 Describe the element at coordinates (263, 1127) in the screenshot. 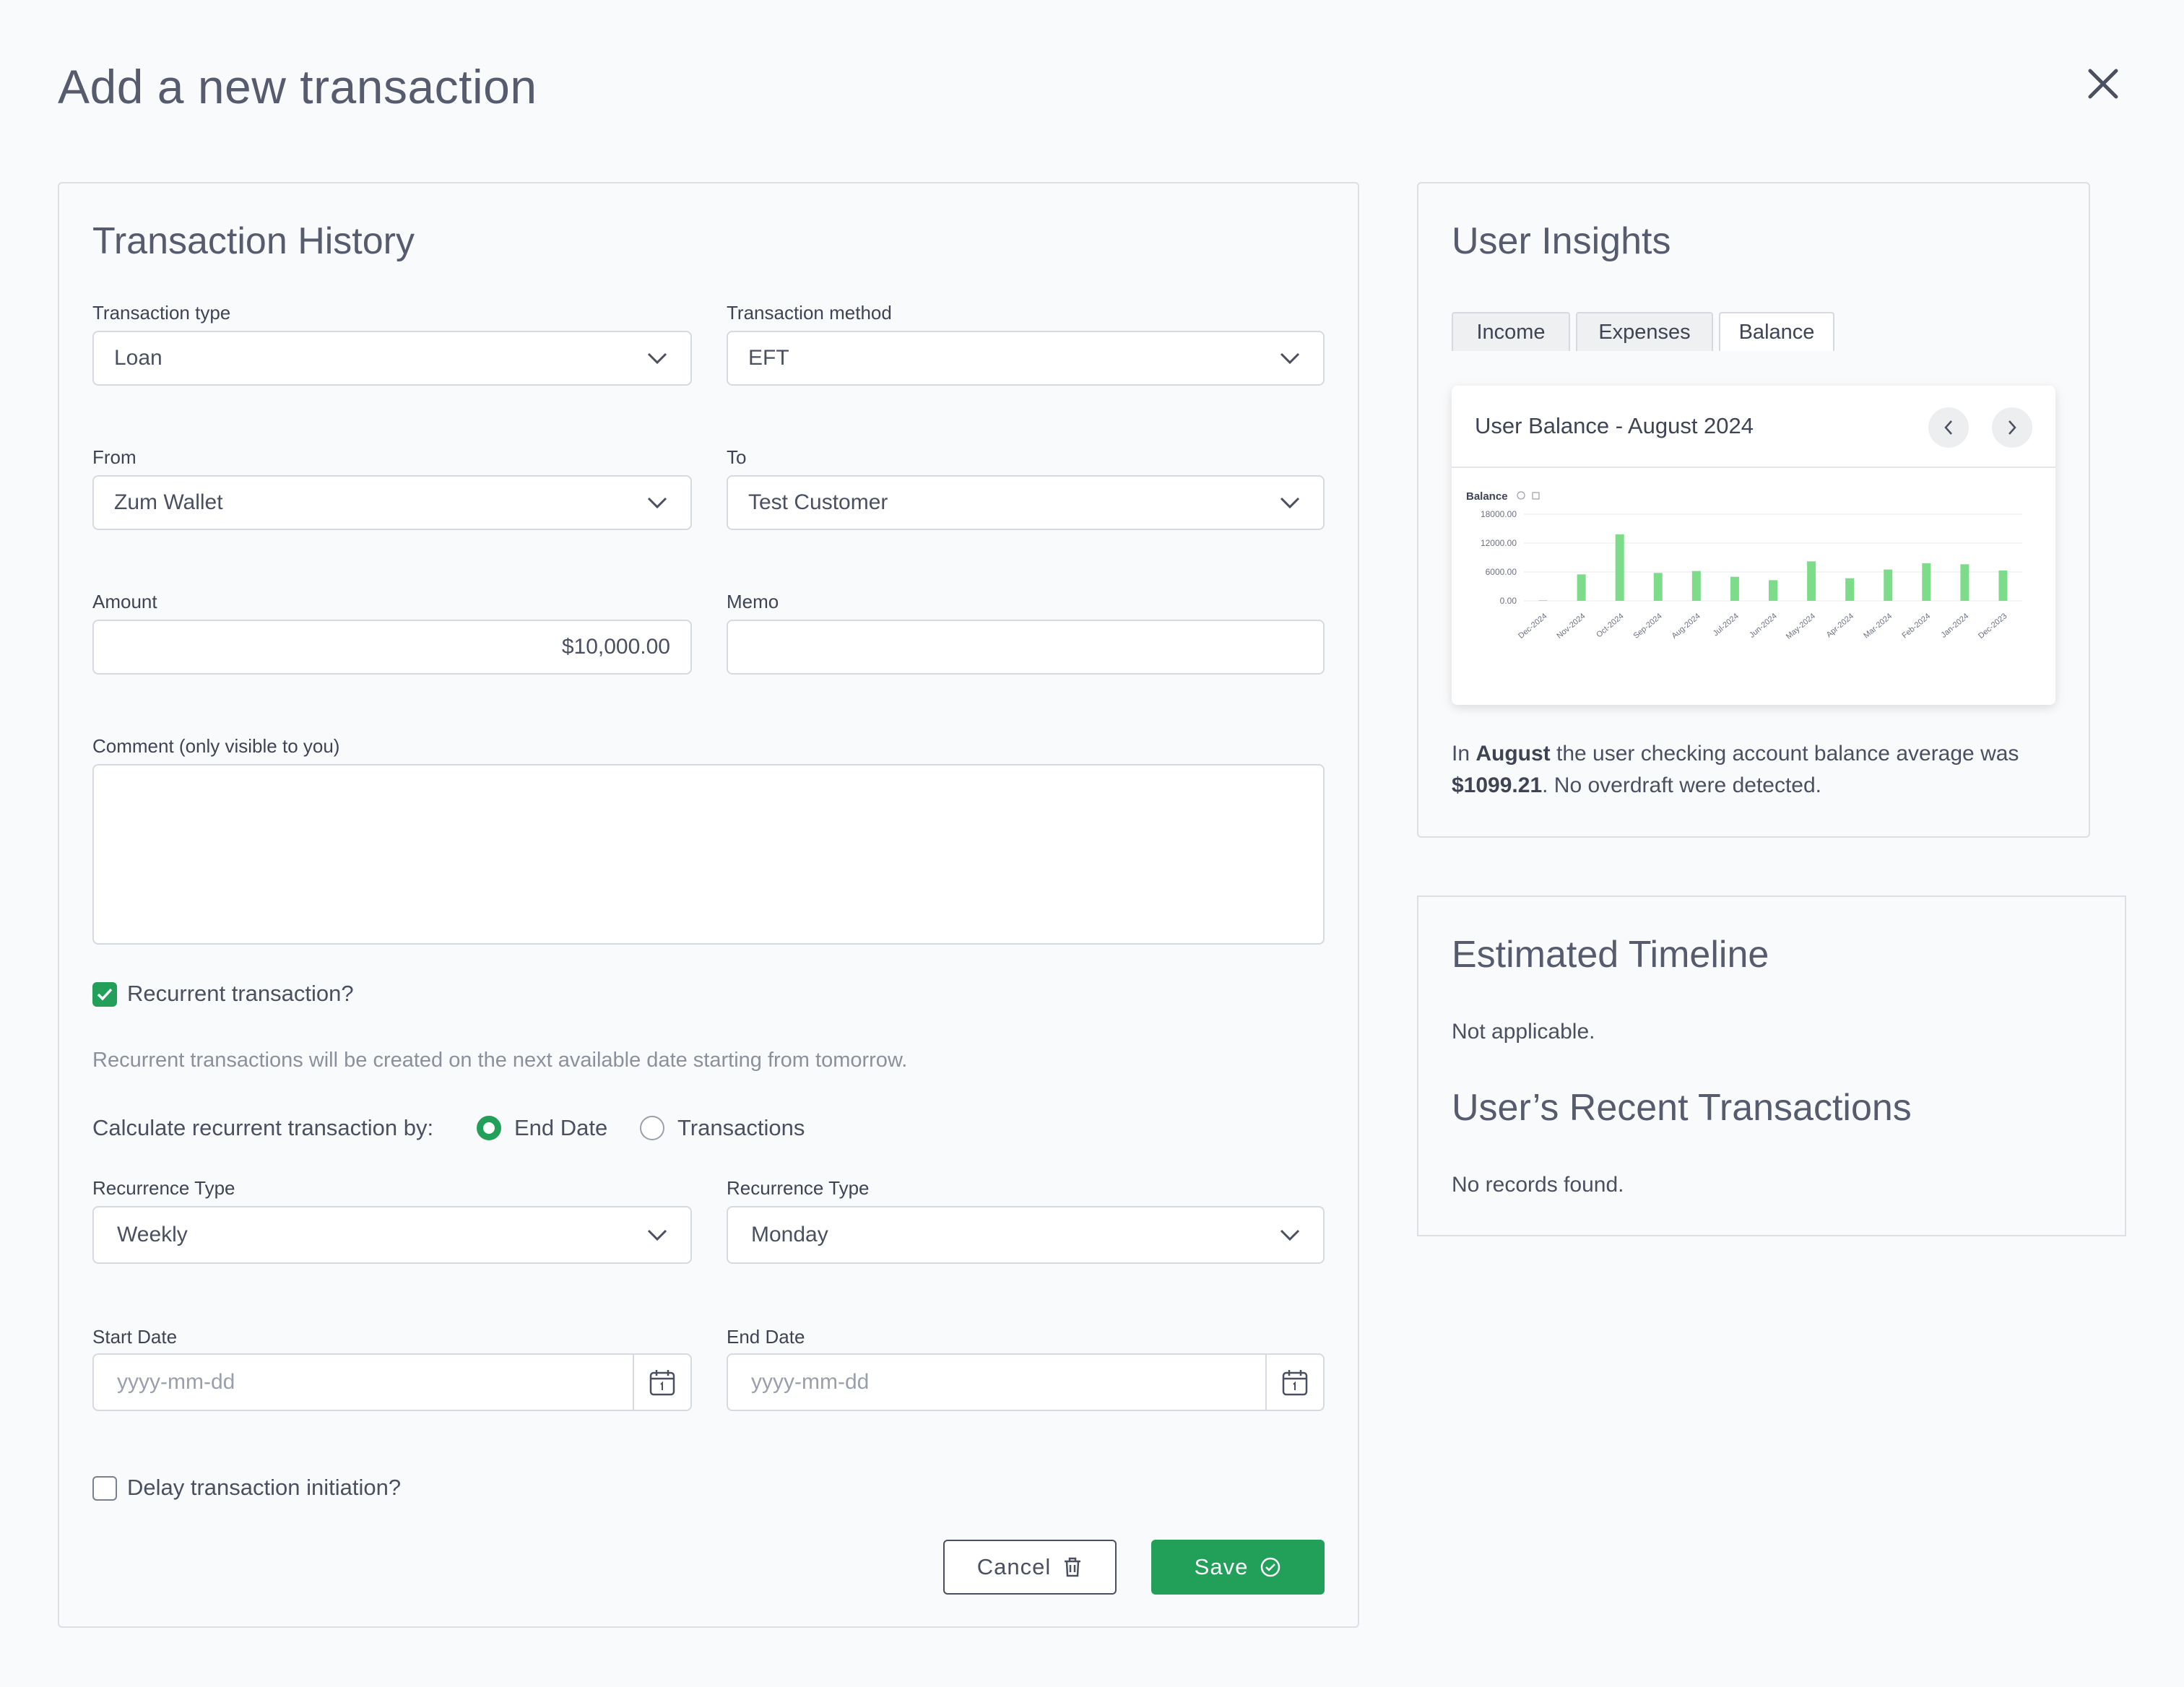

I see `calc-by-label: Calculate recurrent transaction by:` at that location.